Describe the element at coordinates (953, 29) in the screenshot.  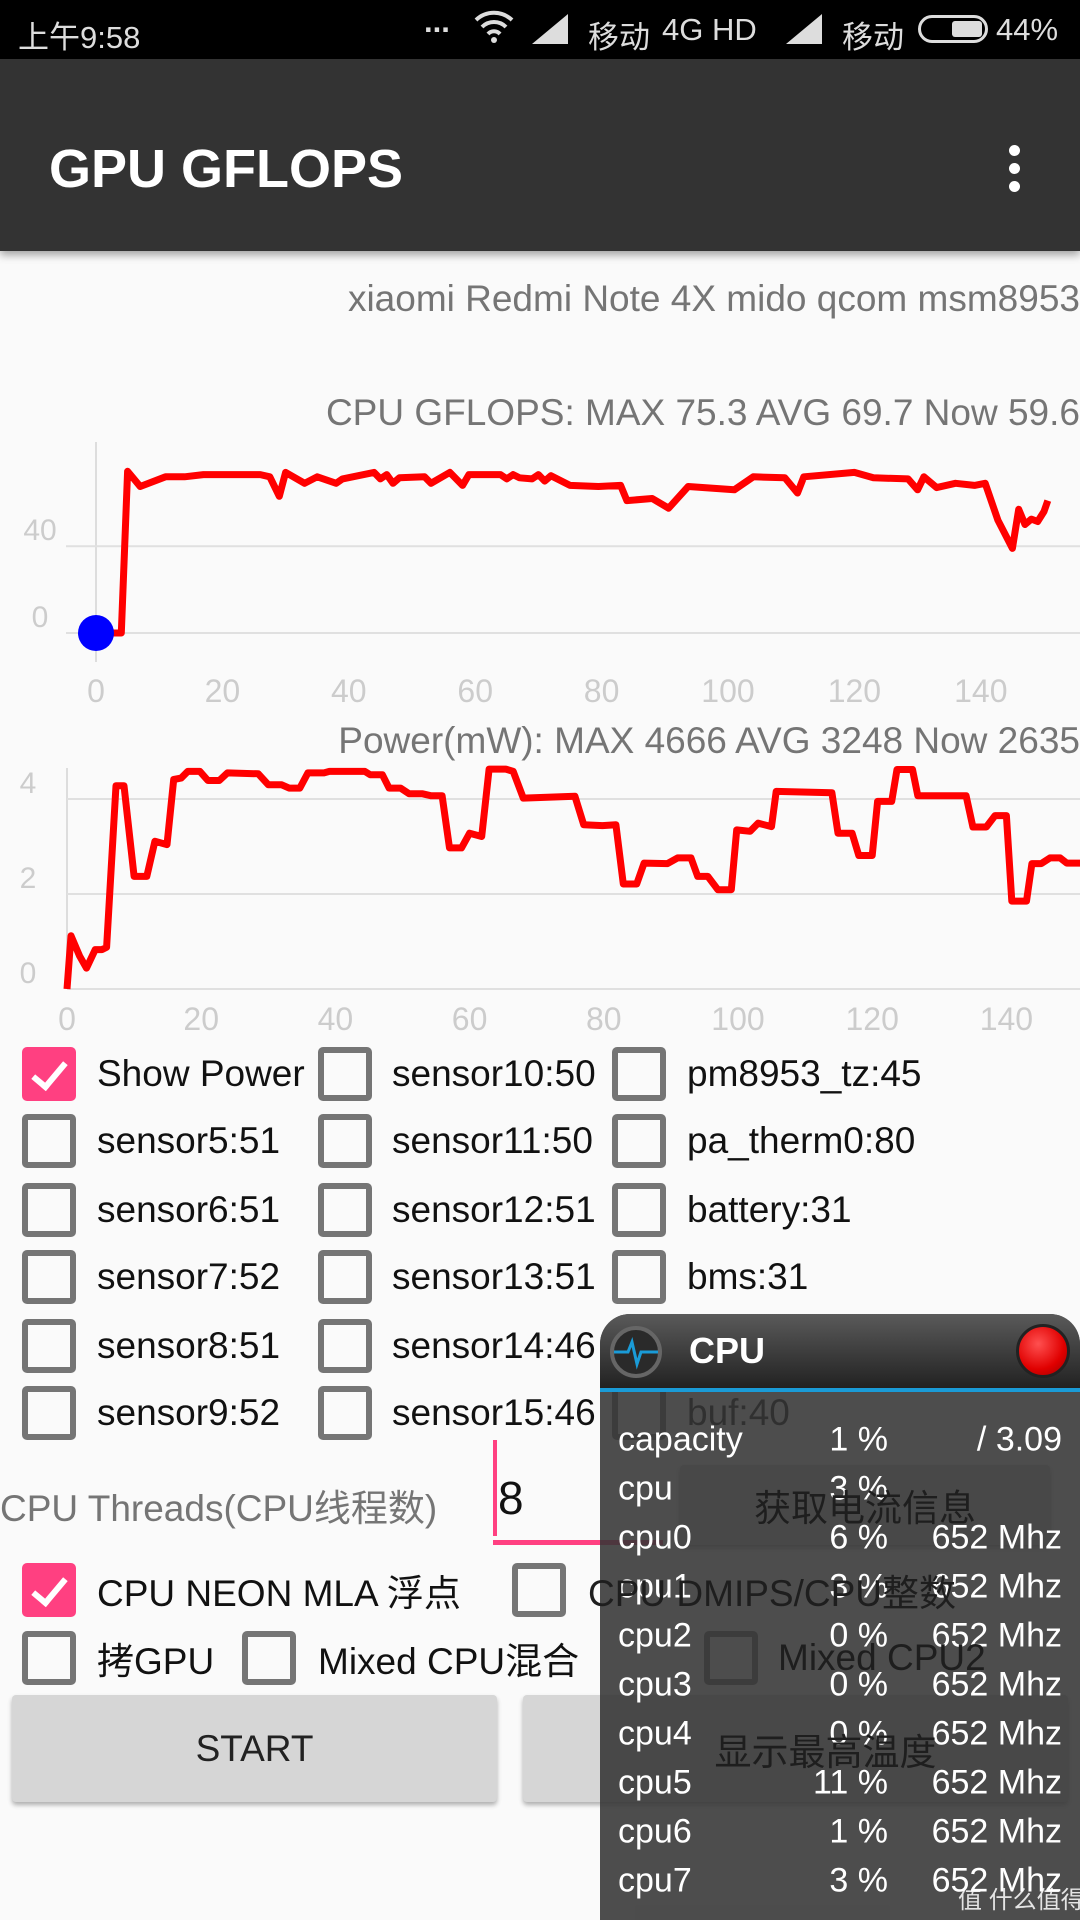
I see `battery-icon` at that location.